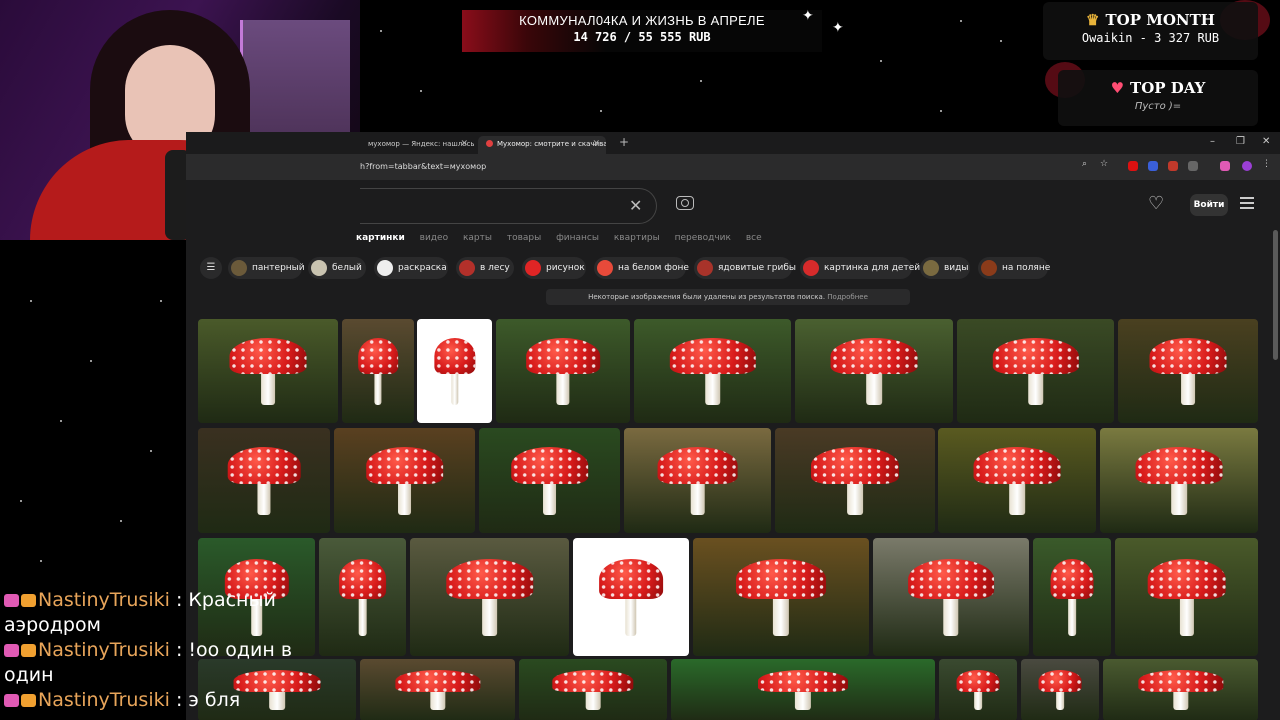 The image size is (1280, 720). What do you see at coordinates (1247, 203) in the screenshot?
I see `hamburger-menu-icon` at bounding box center [1247, 203].